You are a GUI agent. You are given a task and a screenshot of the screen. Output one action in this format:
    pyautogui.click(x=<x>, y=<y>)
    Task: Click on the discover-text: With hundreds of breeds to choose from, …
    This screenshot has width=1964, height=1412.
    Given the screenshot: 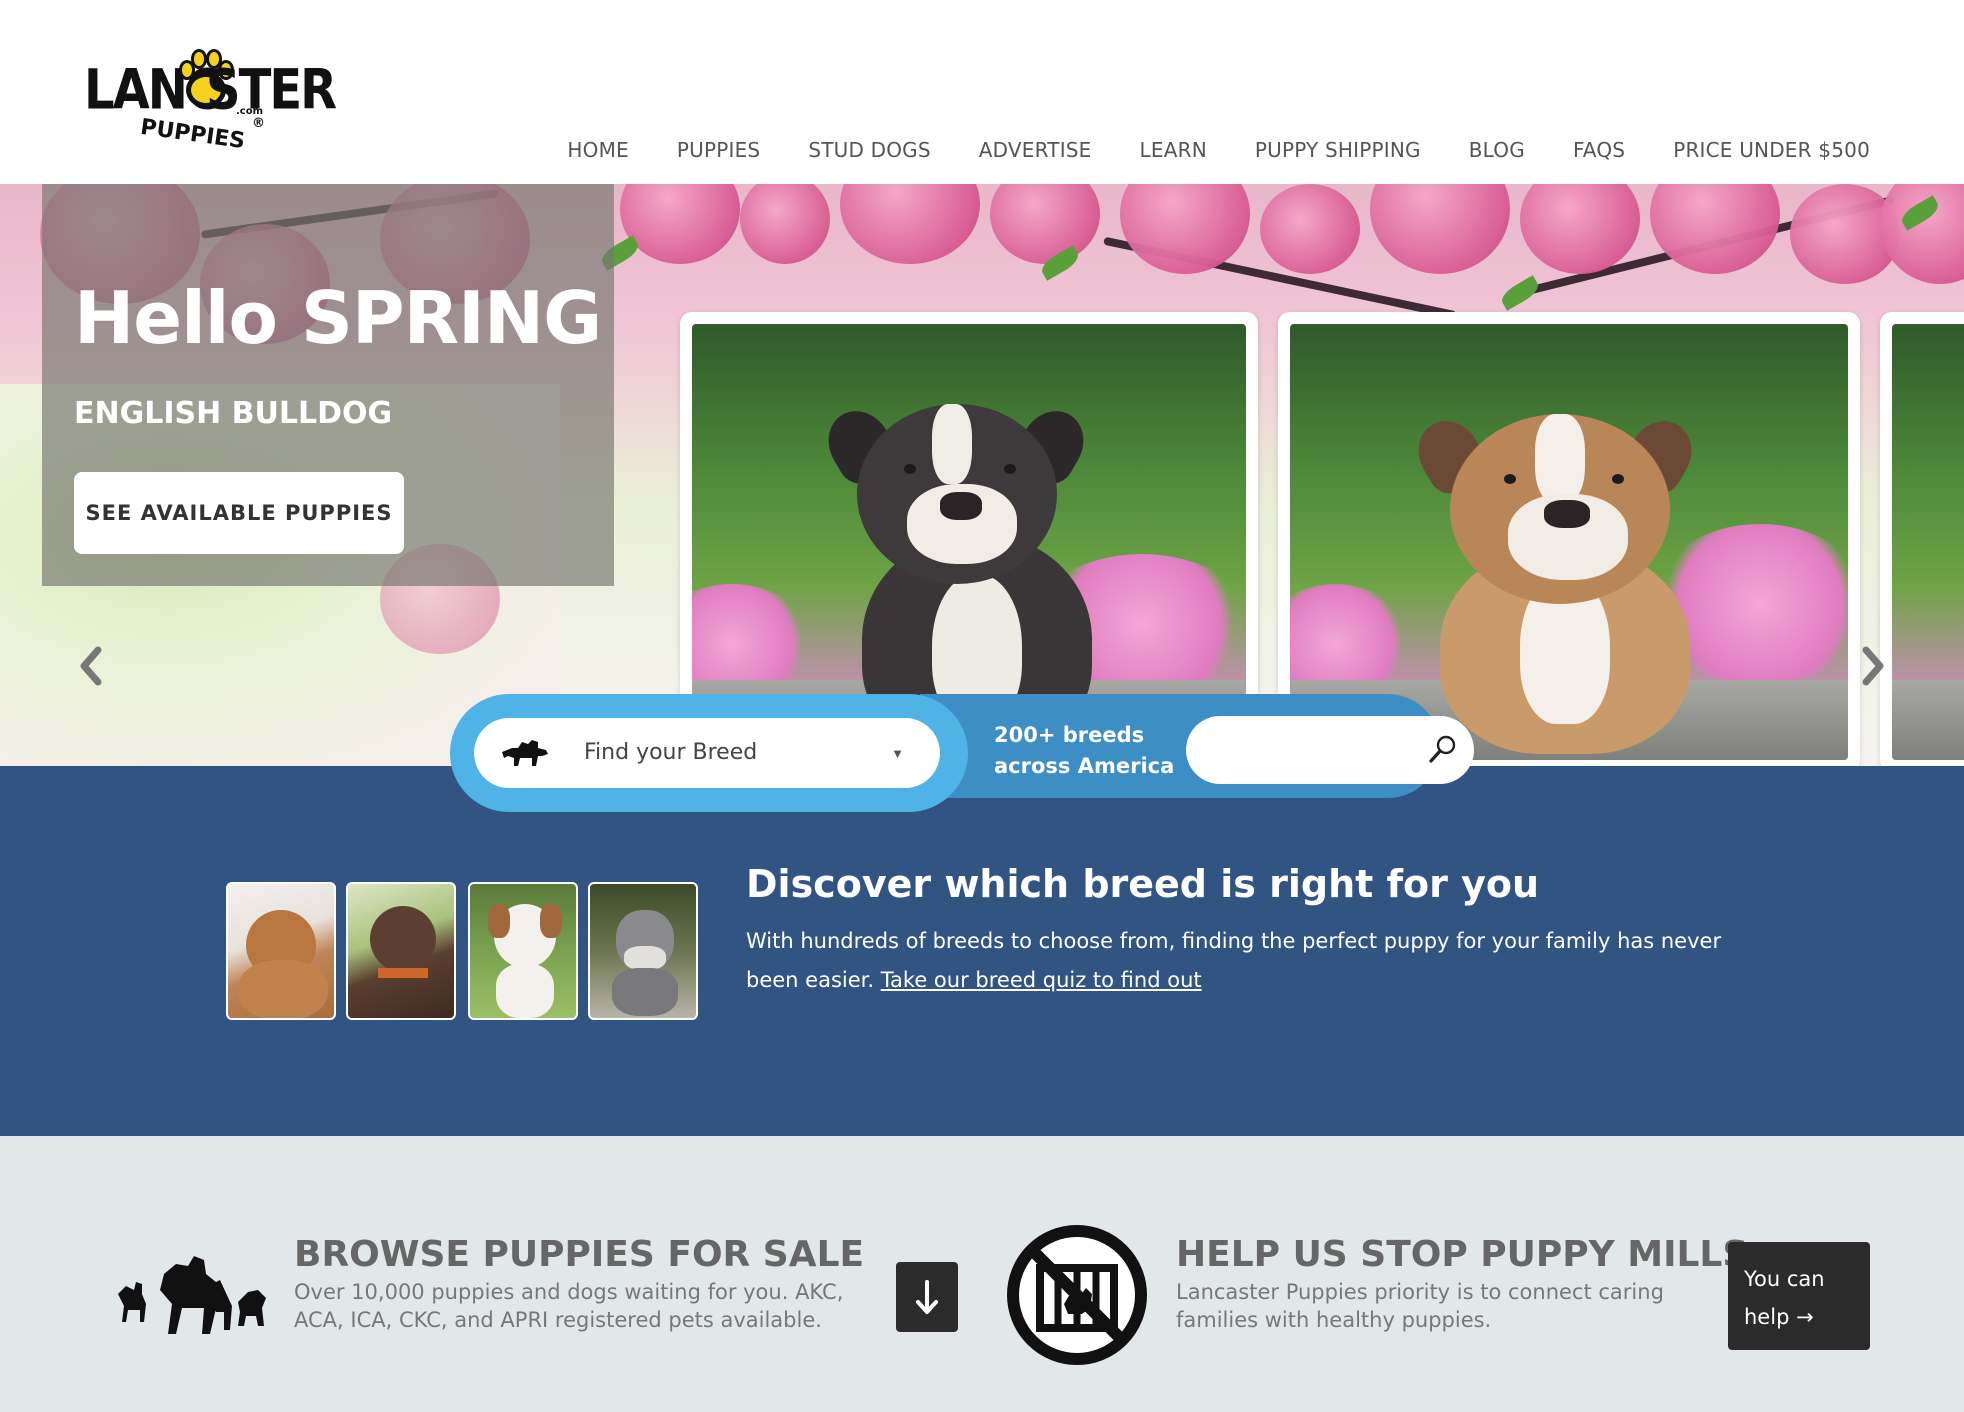 What is the action you would take?
    pyautogui.click(x=1246, y=961)
    